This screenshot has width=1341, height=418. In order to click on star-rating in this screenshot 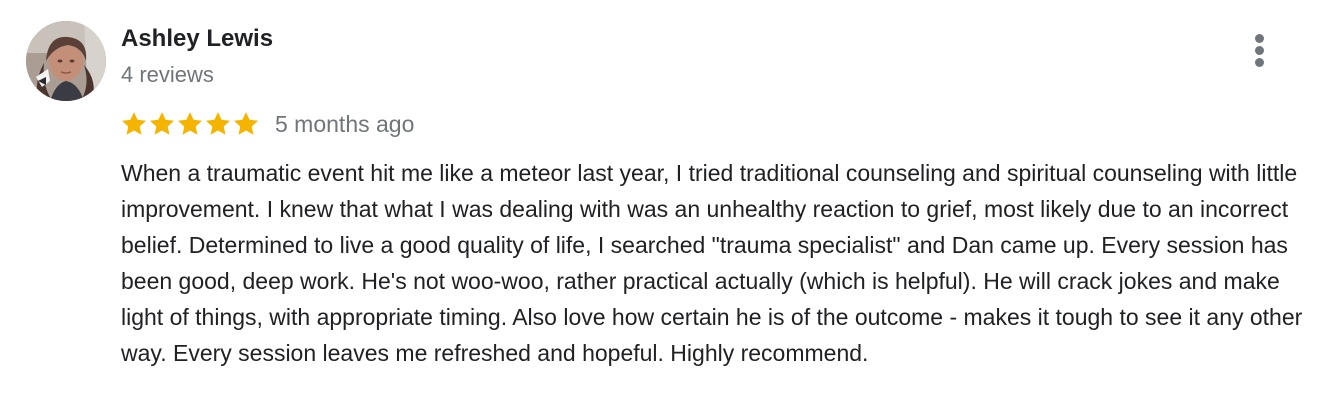, I will do `click(190, 124)`.